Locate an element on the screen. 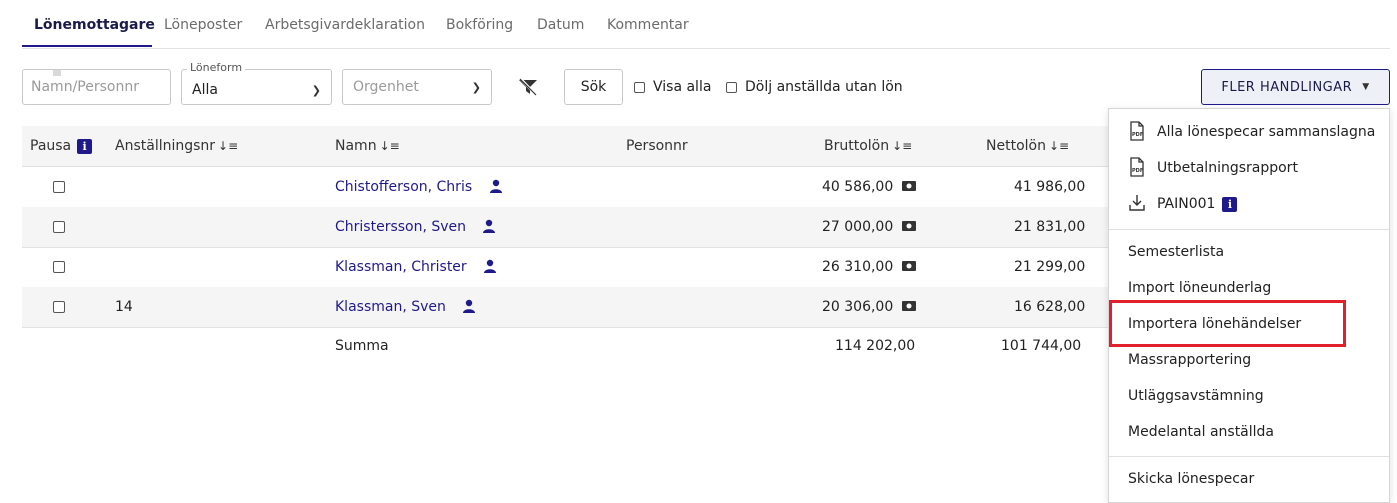 The width and height of the screenshot is (1397, 503). more-actions-button: FLER HANDLINGAR ▼ is located at coordinates (1295, 87).